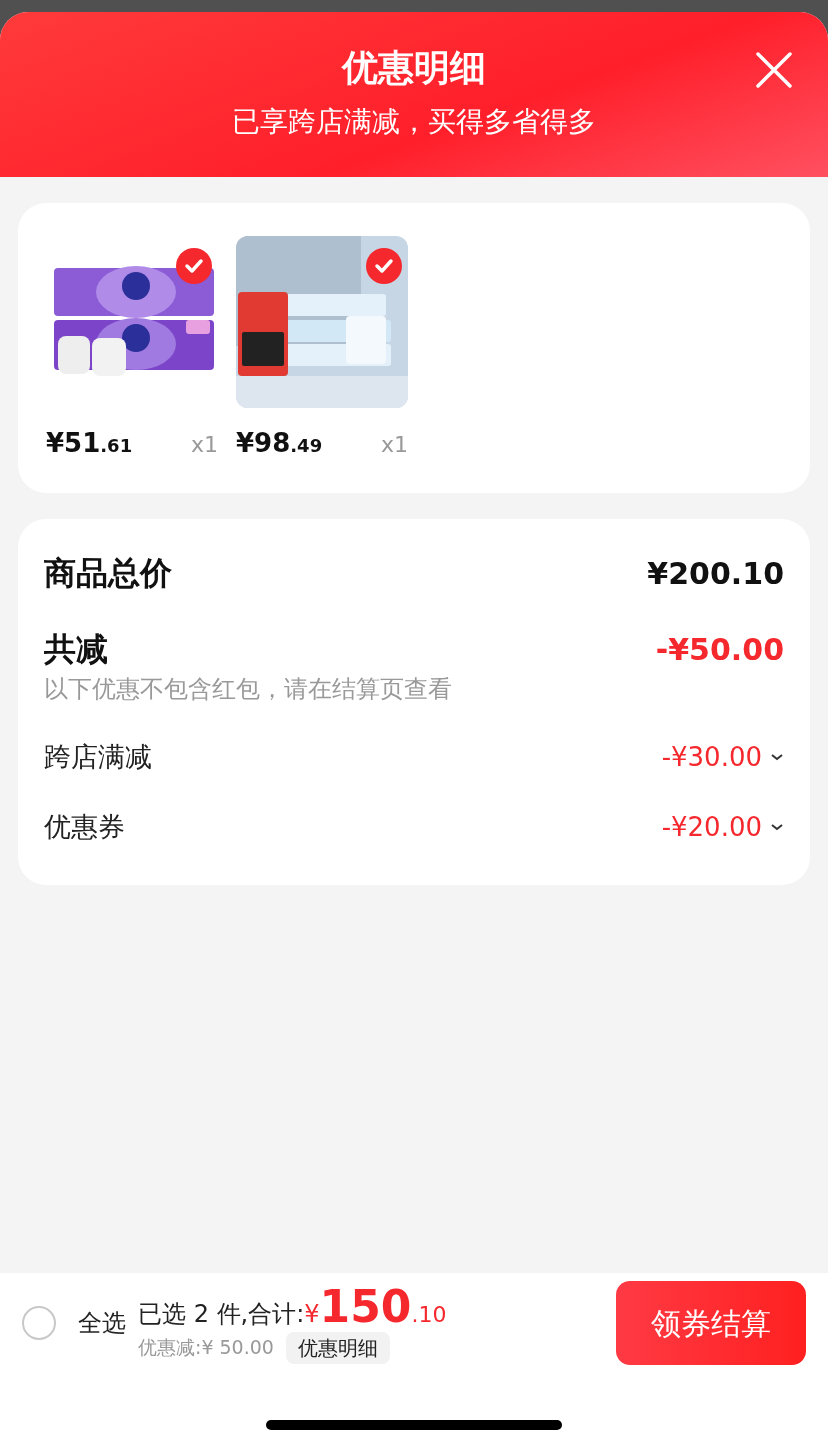 The image size is (828, 1446). What do you see at coordinates (711, 757) in the screenshot?
I see `discount-amount: -¥30.00` at bounding box center [711, 757].